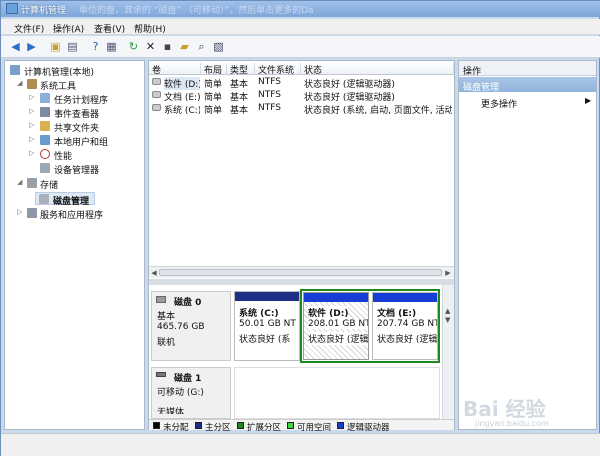  I want to click on services-icon, so click(32, 213).